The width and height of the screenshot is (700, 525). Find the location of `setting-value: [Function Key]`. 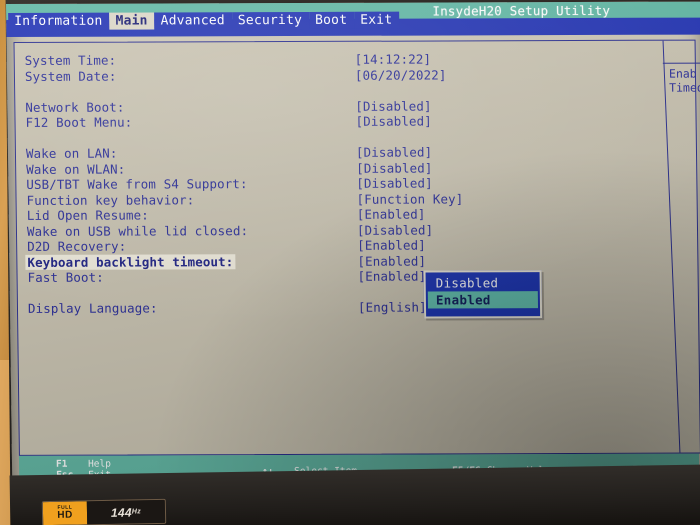

setting-value: [Function Key] is located at coordinates (409, 198).